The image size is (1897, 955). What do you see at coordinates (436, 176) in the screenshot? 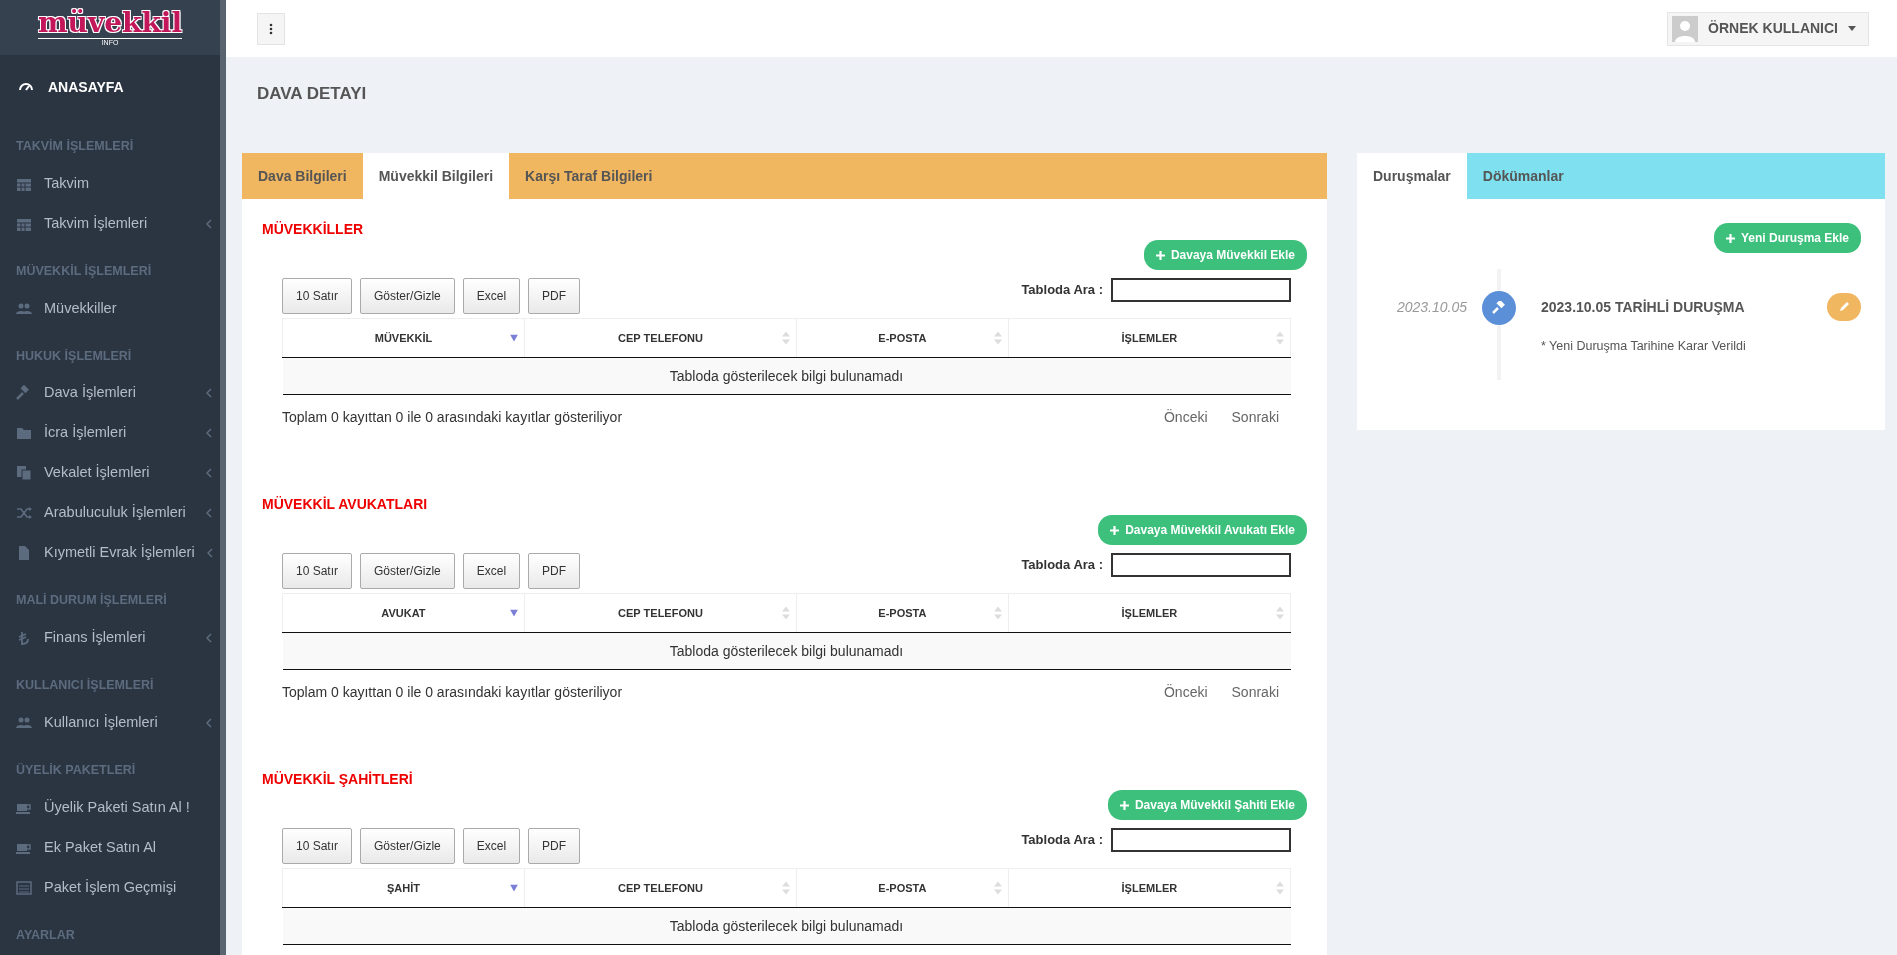
I see `tab: Müvekkil Bilgileri` at bounding box center [436, 176].